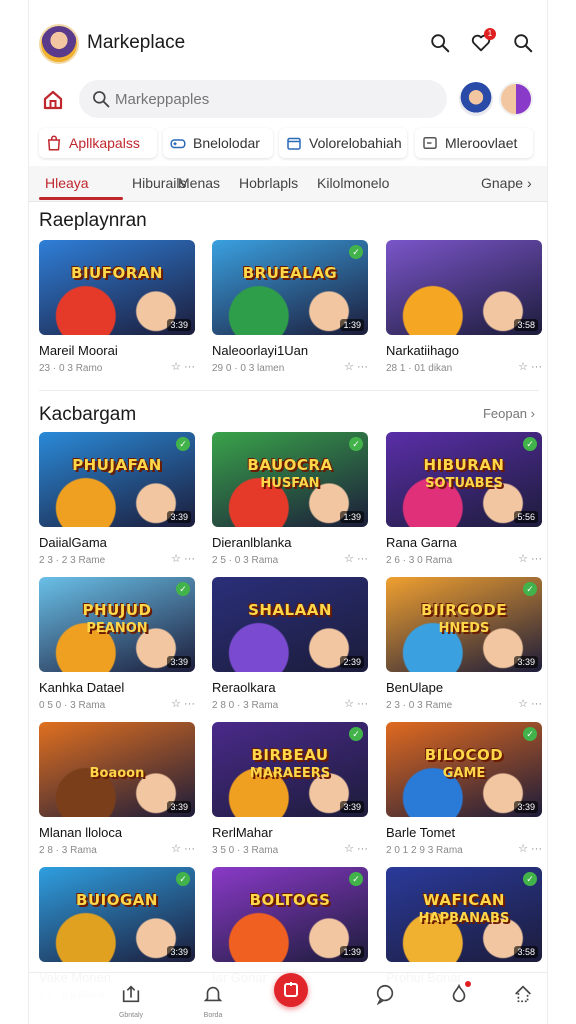  What do you see at coordinates (290, 479) in the screenshot?
I see `game-thumbnail: BAUOCRA HUSFAN ✓ 1:39` at bounding box center [290, 479].